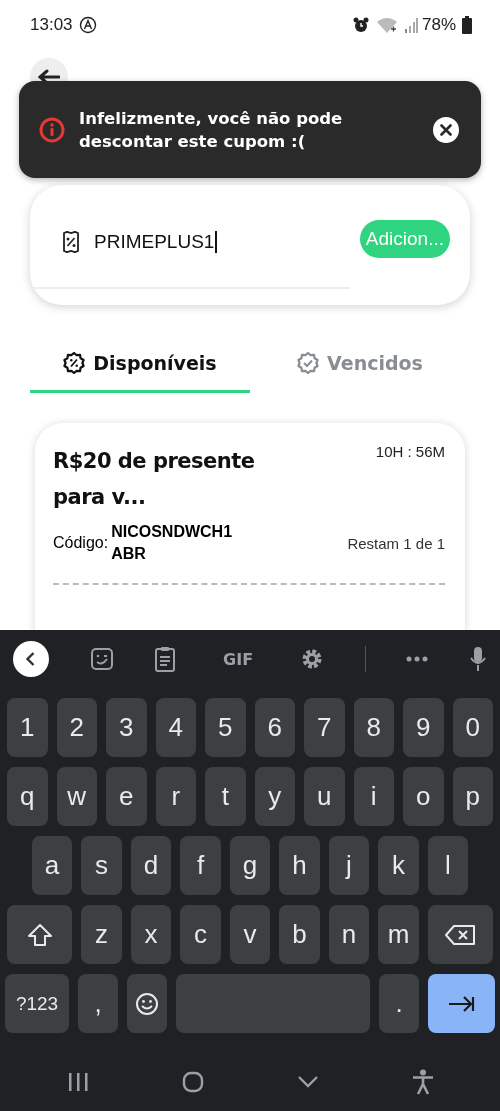  Describe the element at coordinates (37, 1003) in the screenshot. I see `symbols-key: ?123` at that location.